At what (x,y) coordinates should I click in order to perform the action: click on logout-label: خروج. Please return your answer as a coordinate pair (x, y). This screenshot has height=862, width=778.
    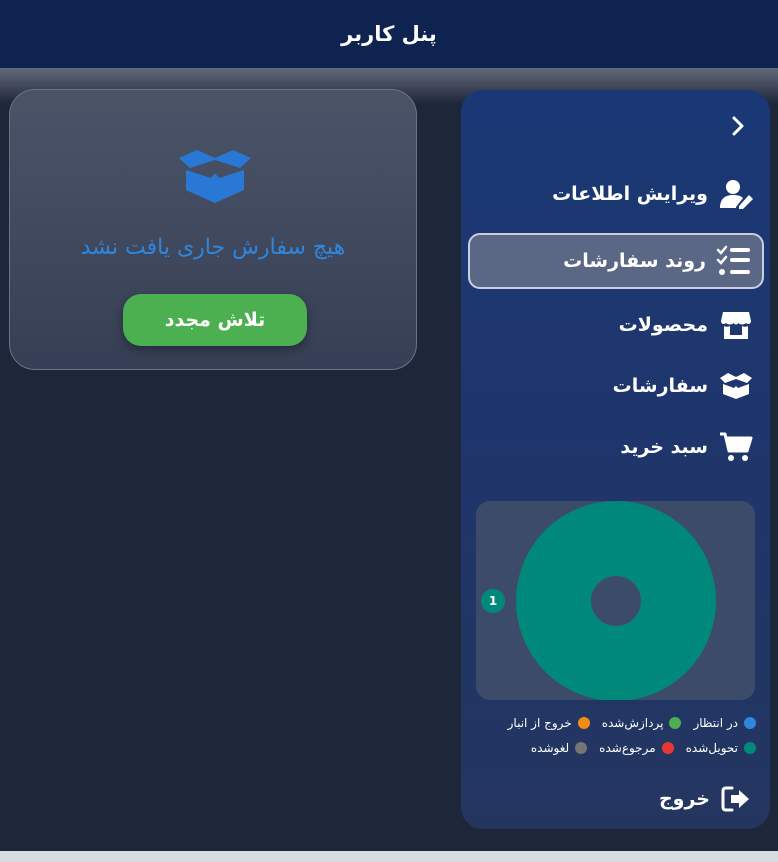
    Looking at the image, I should click on (684, 799).